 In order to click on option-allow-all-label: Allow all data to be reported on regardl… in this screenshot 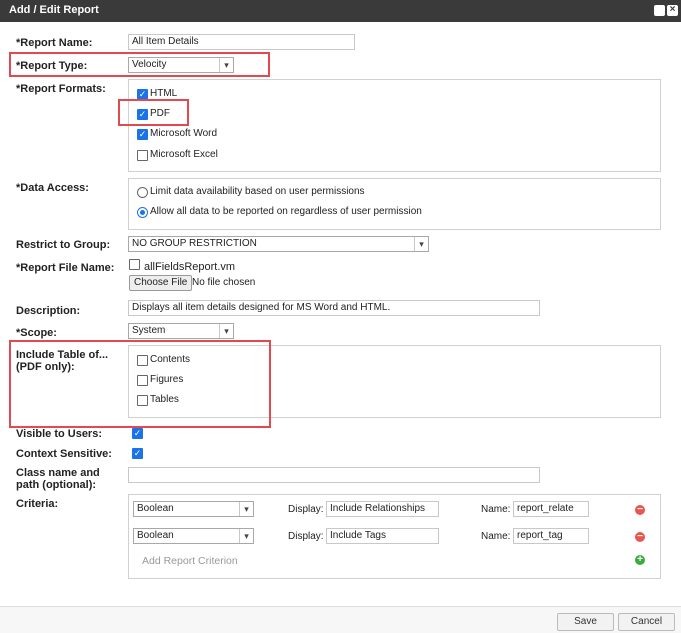, I will do `click(286, 211)`.